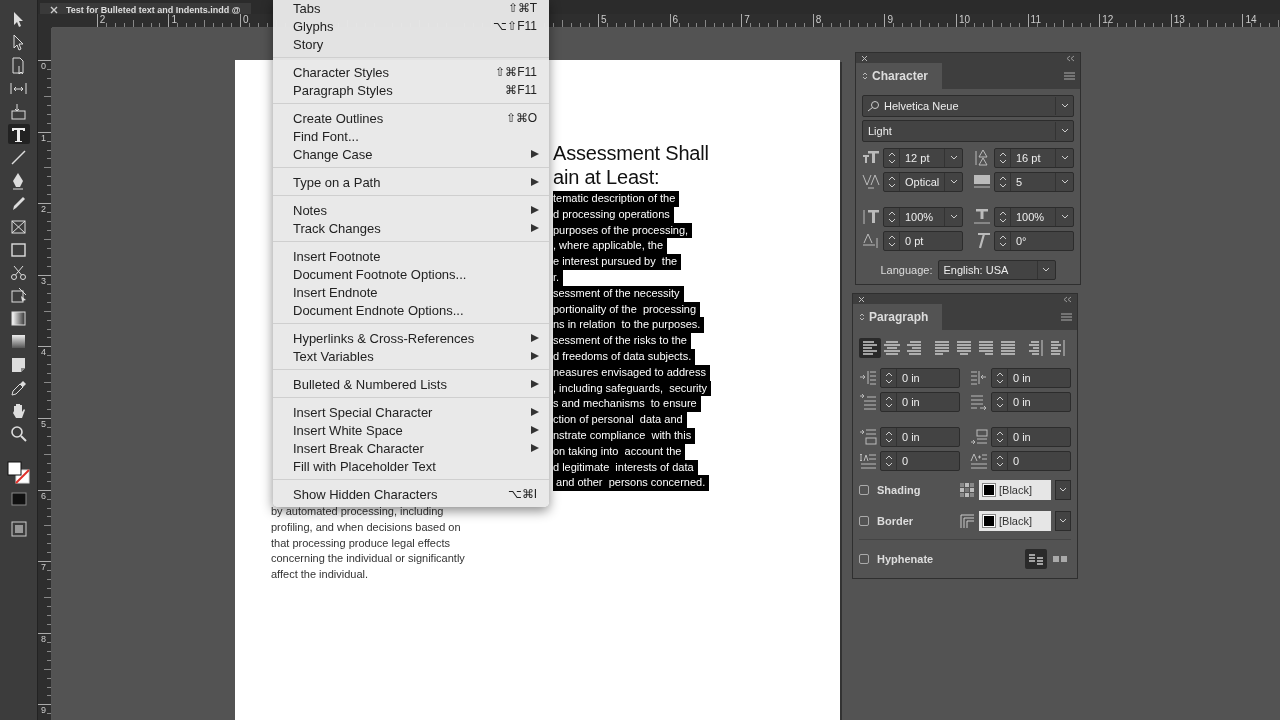  What do you see at coordinates (968, 131) in the screenshot?
I see `font-style-field: Light` at bounding box center [968, 131].